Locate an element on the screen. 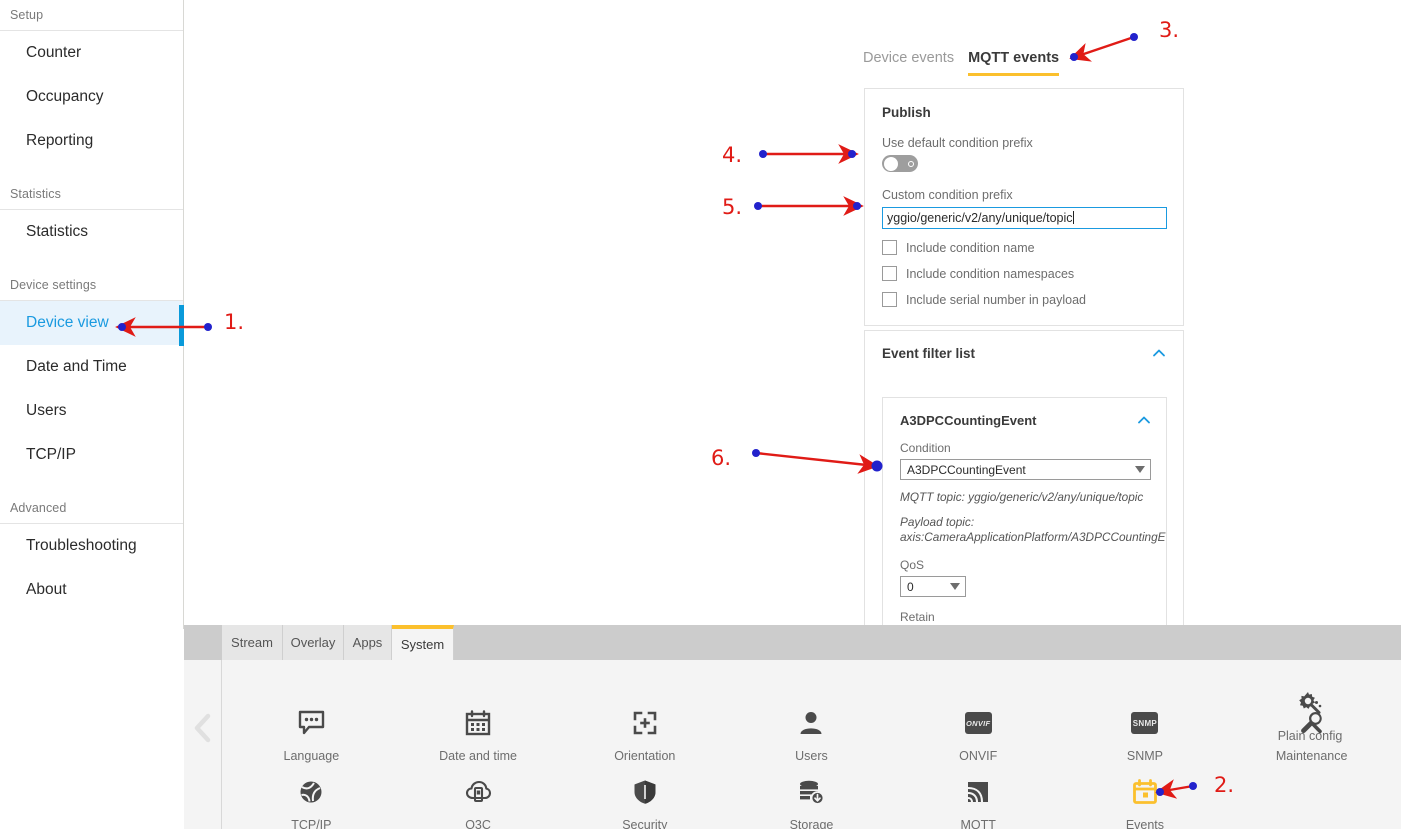 The height and width of the screenshot is (829, 1401). use-default-condition-prefix-toggle is located at coordinates (900, 163).